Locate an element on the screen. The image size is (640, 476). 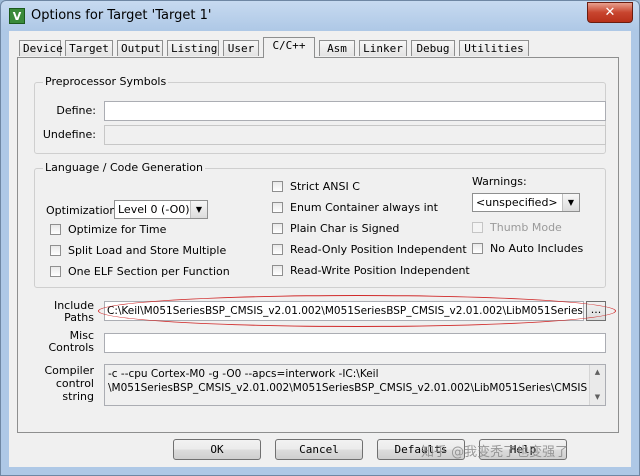
enum-container-label: Enum Container always int is located at coordinates (364, 207).